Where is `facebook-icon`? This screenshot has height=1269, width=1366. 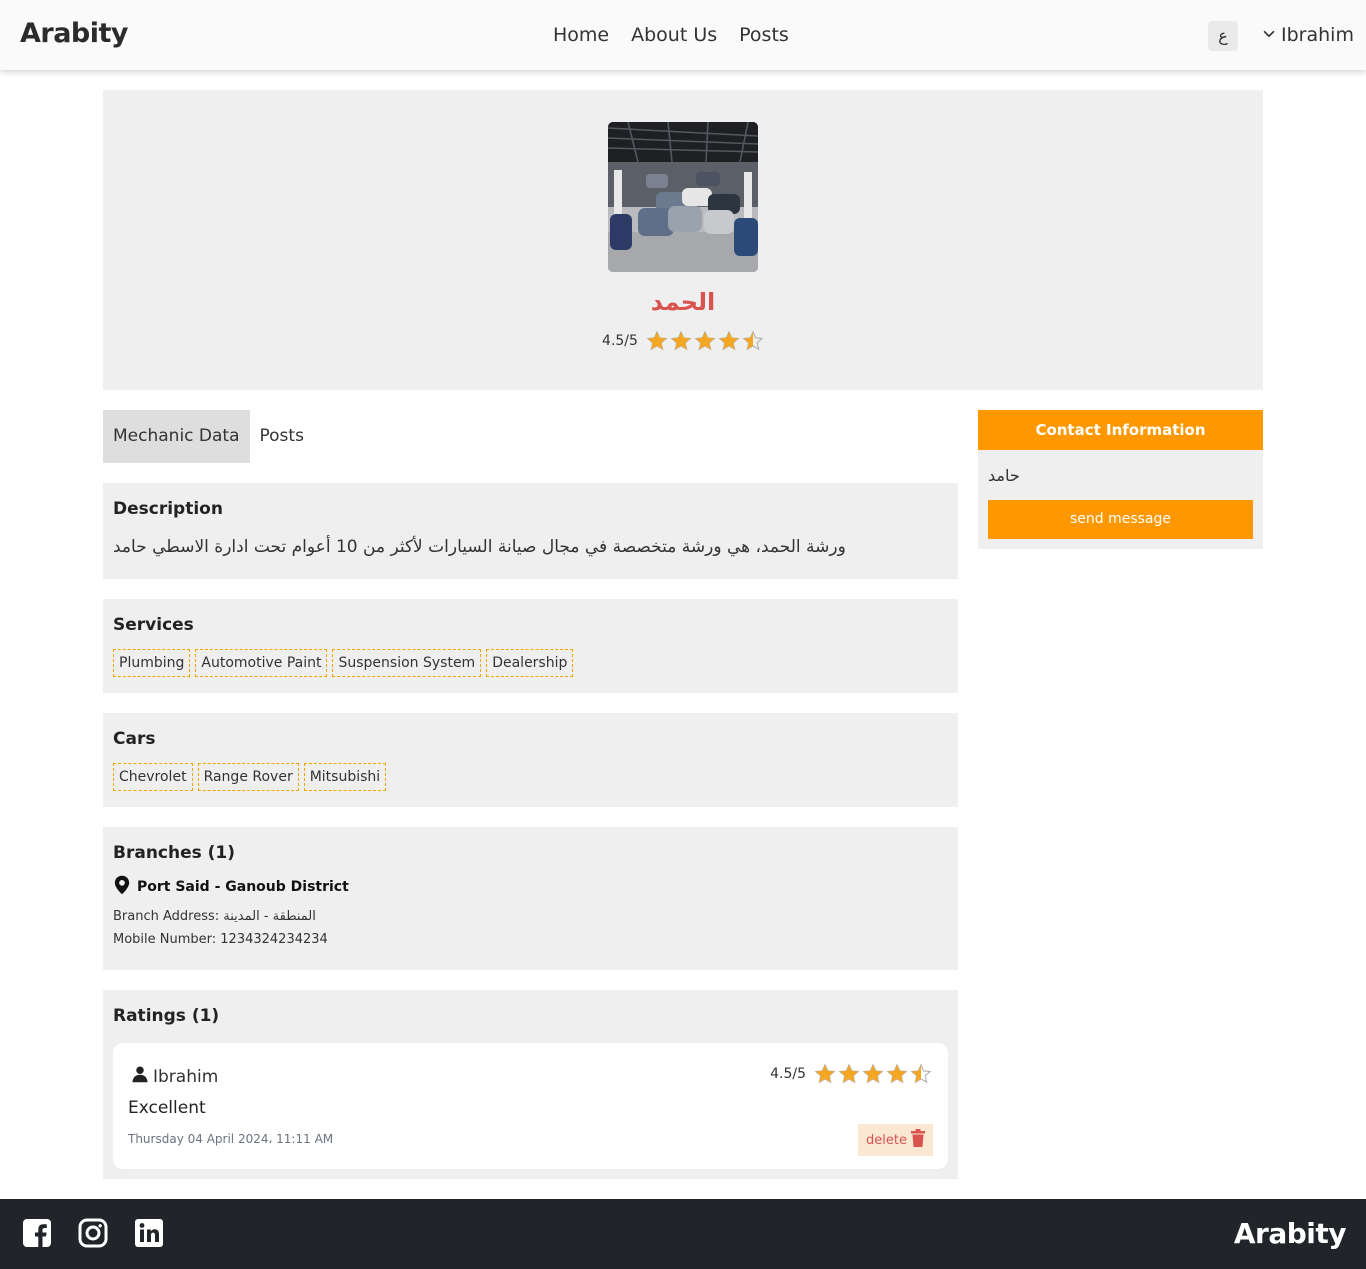 facebook-icon is located at coordinates (37, 1235).